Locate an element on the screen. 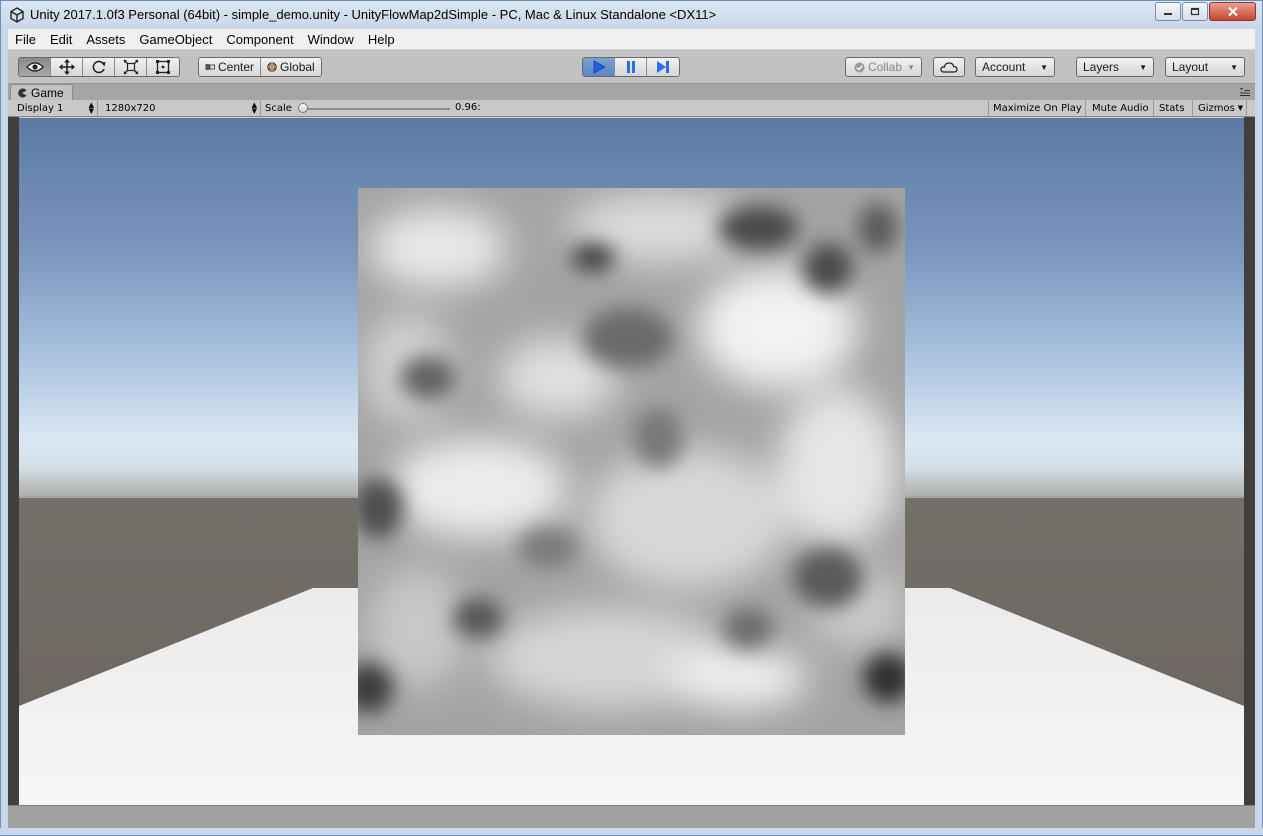 The image size is (1263, 836). pivot-rotation-button: Global is located at coordinates (291, 67).